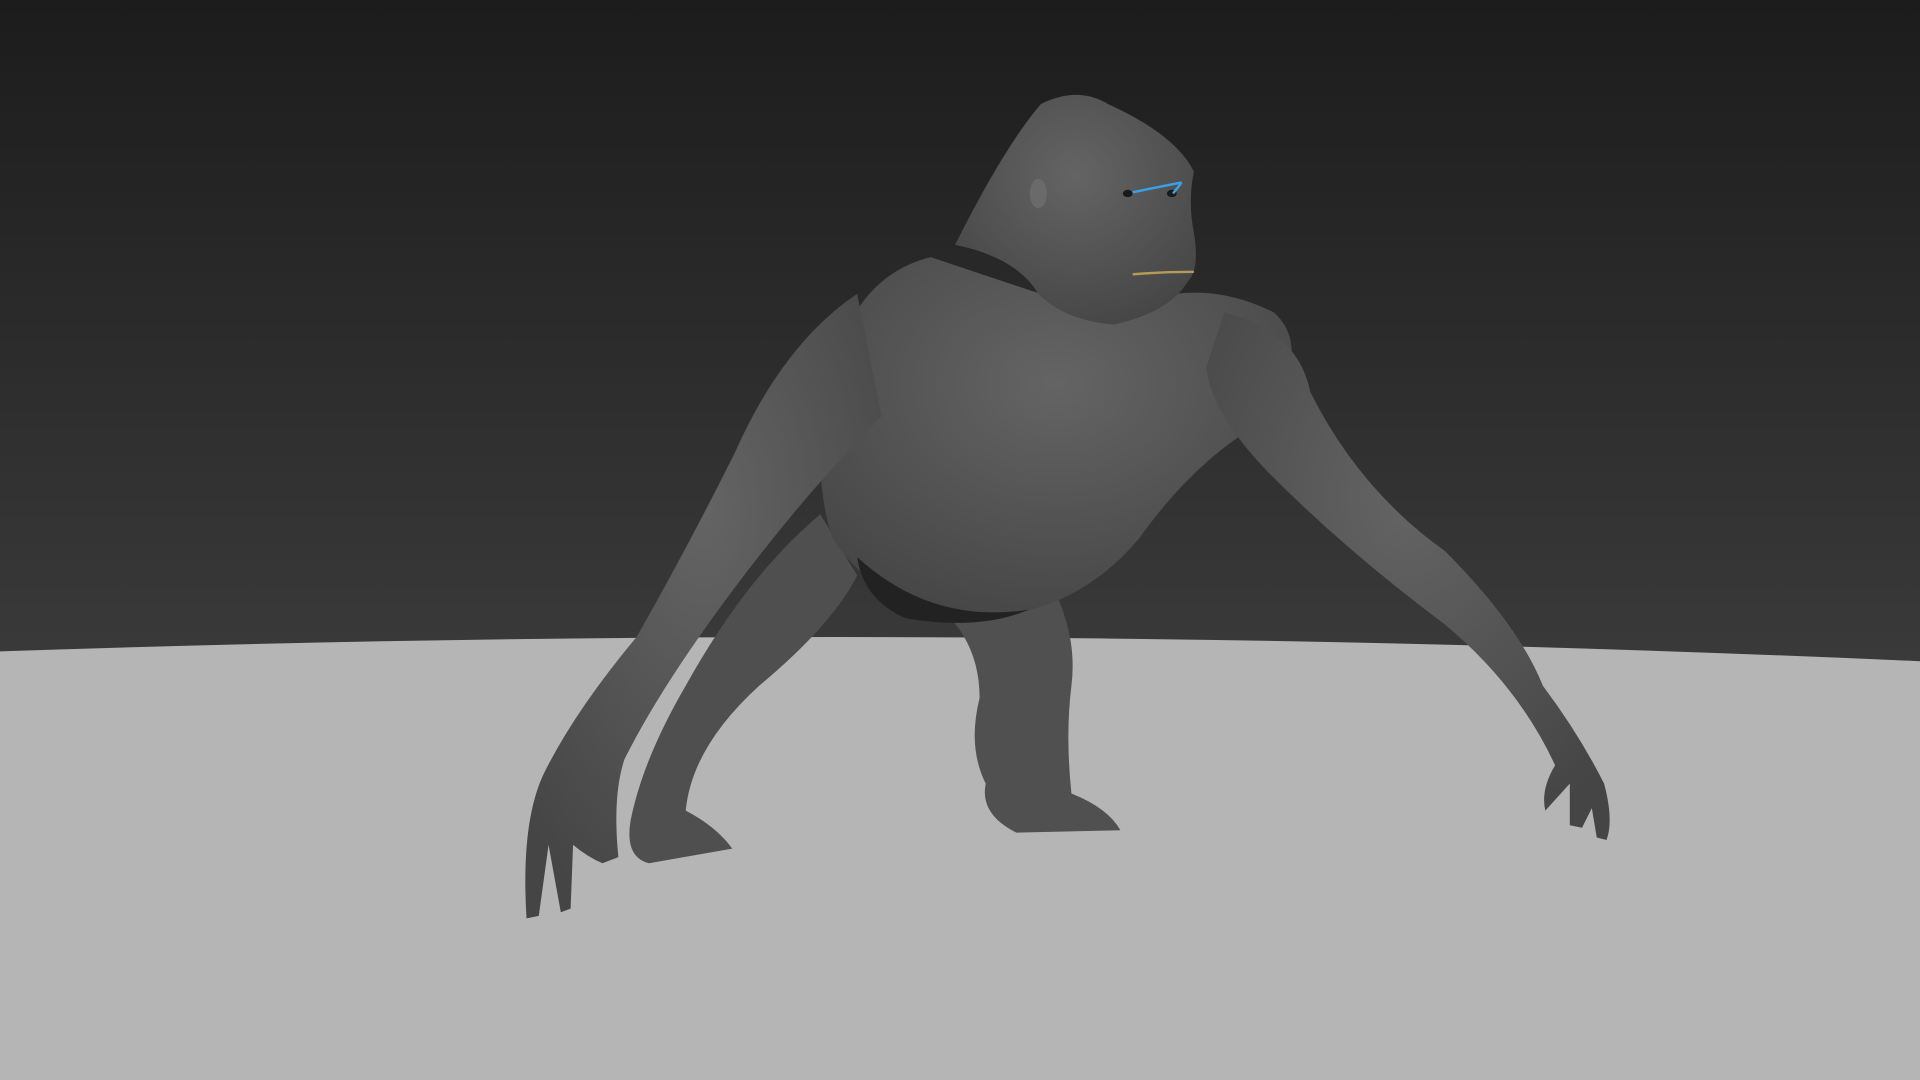 The image size is (1920, 1080). I want to click on left-eye, so click(1127, 193).